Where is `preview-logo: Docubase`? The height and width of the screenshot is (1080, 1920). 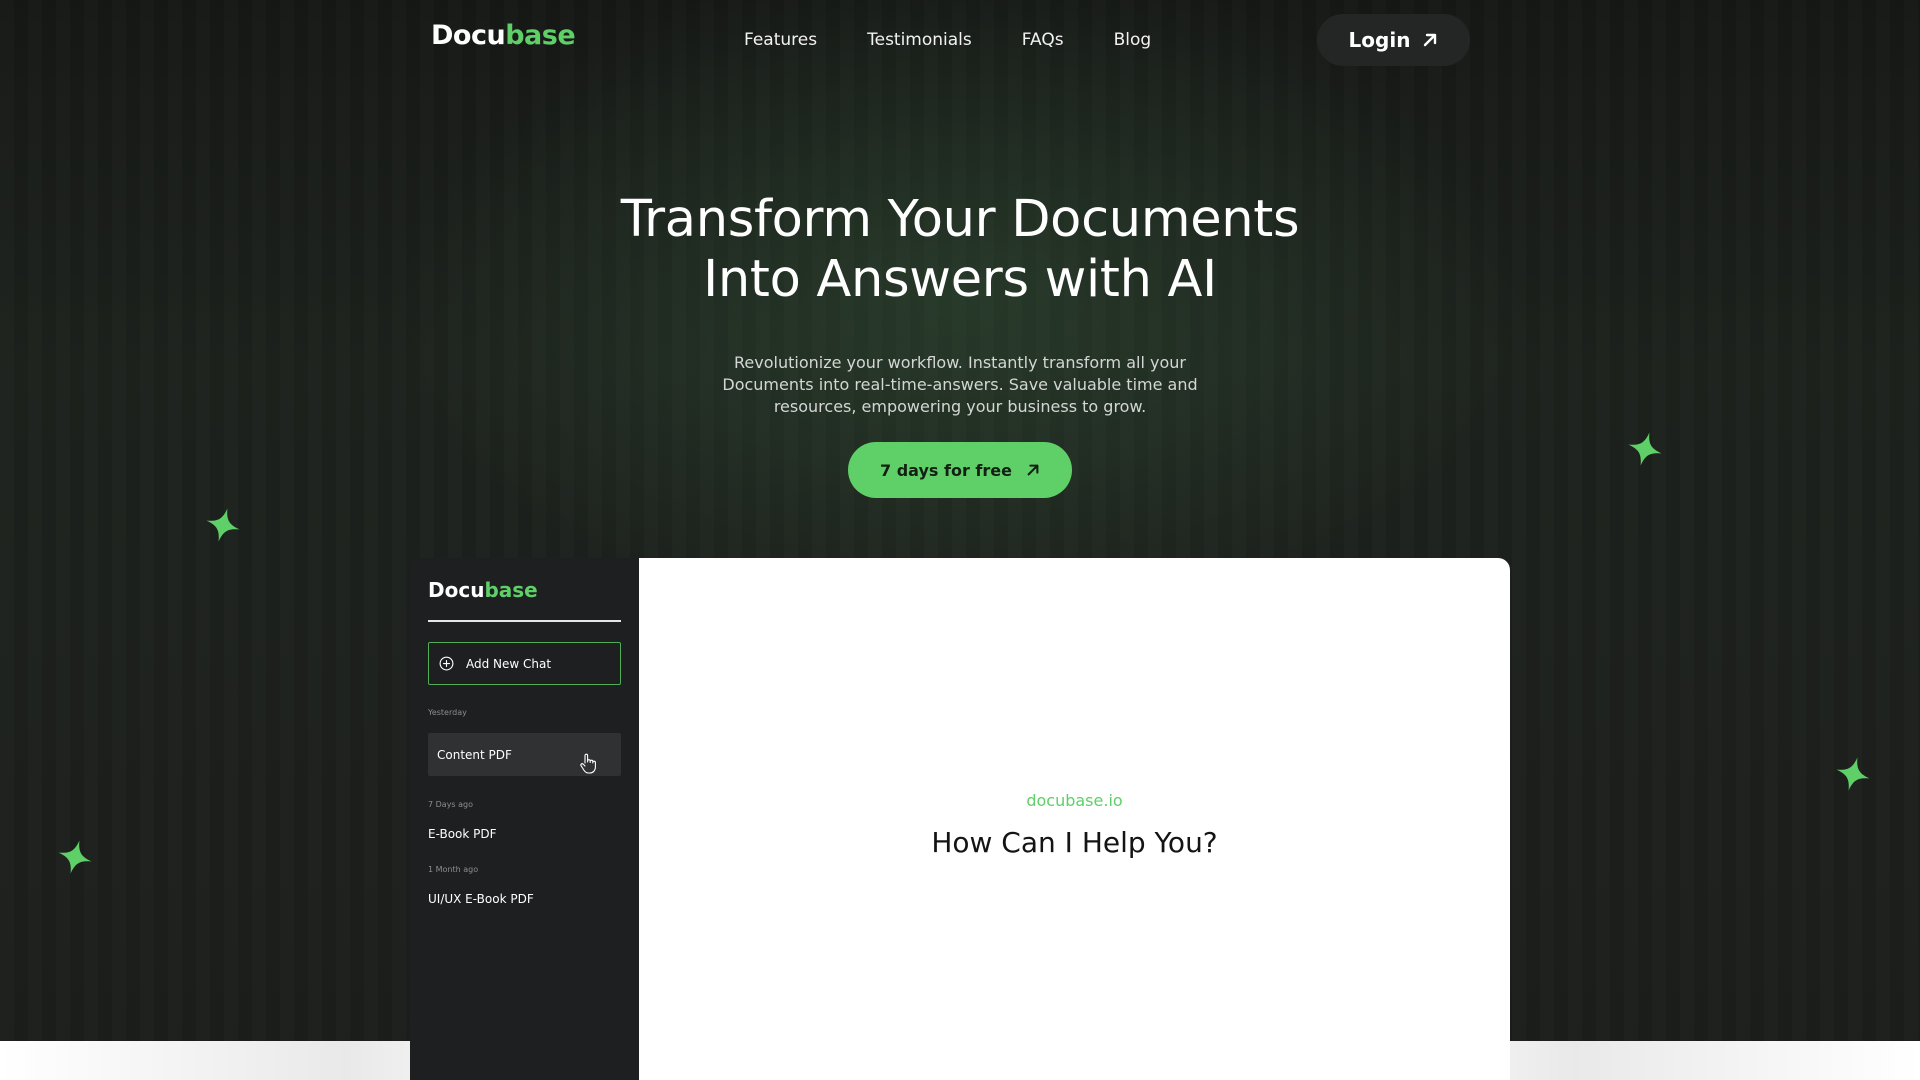
preview-logo: Docubase is located at coordinates (483, 590).